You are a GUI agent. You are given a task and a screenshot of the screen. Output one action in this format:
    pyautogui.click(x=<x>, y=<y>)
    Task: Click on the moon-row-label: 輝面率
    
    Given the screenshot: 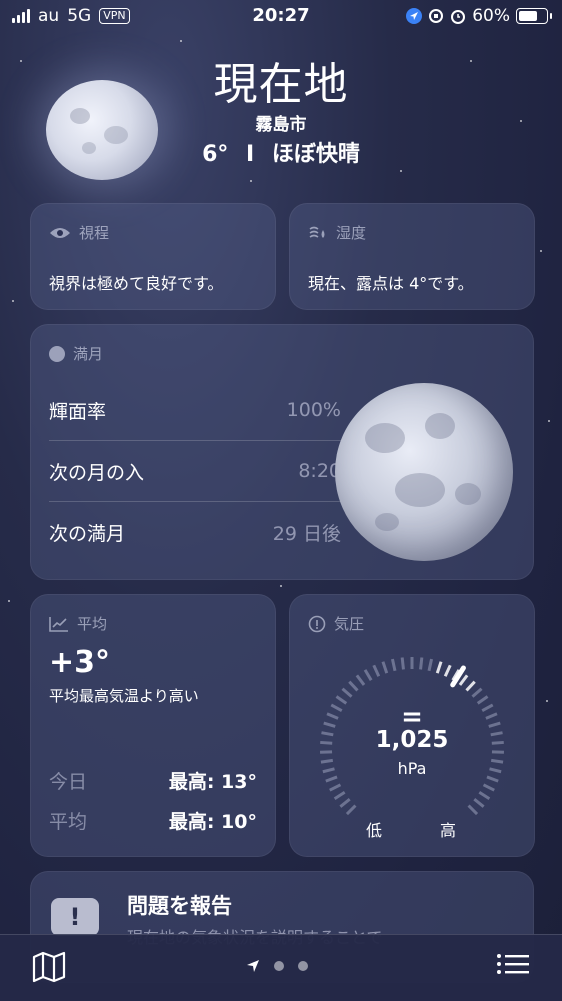 What is the action you would take?
    pyautogui.click(x=77, y=410)
    